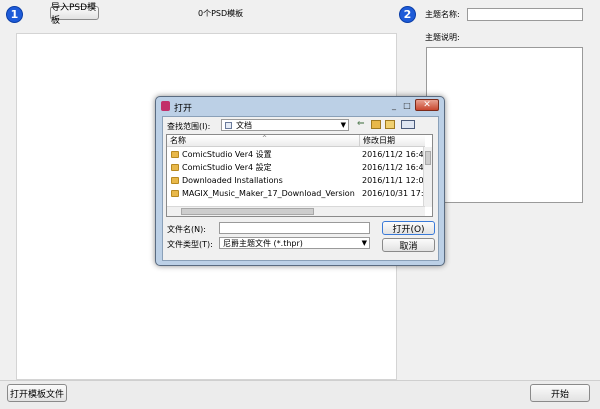 This screenshot has height=409, width=600. I want to click on open-button: 打开(O), so click(408, 228).